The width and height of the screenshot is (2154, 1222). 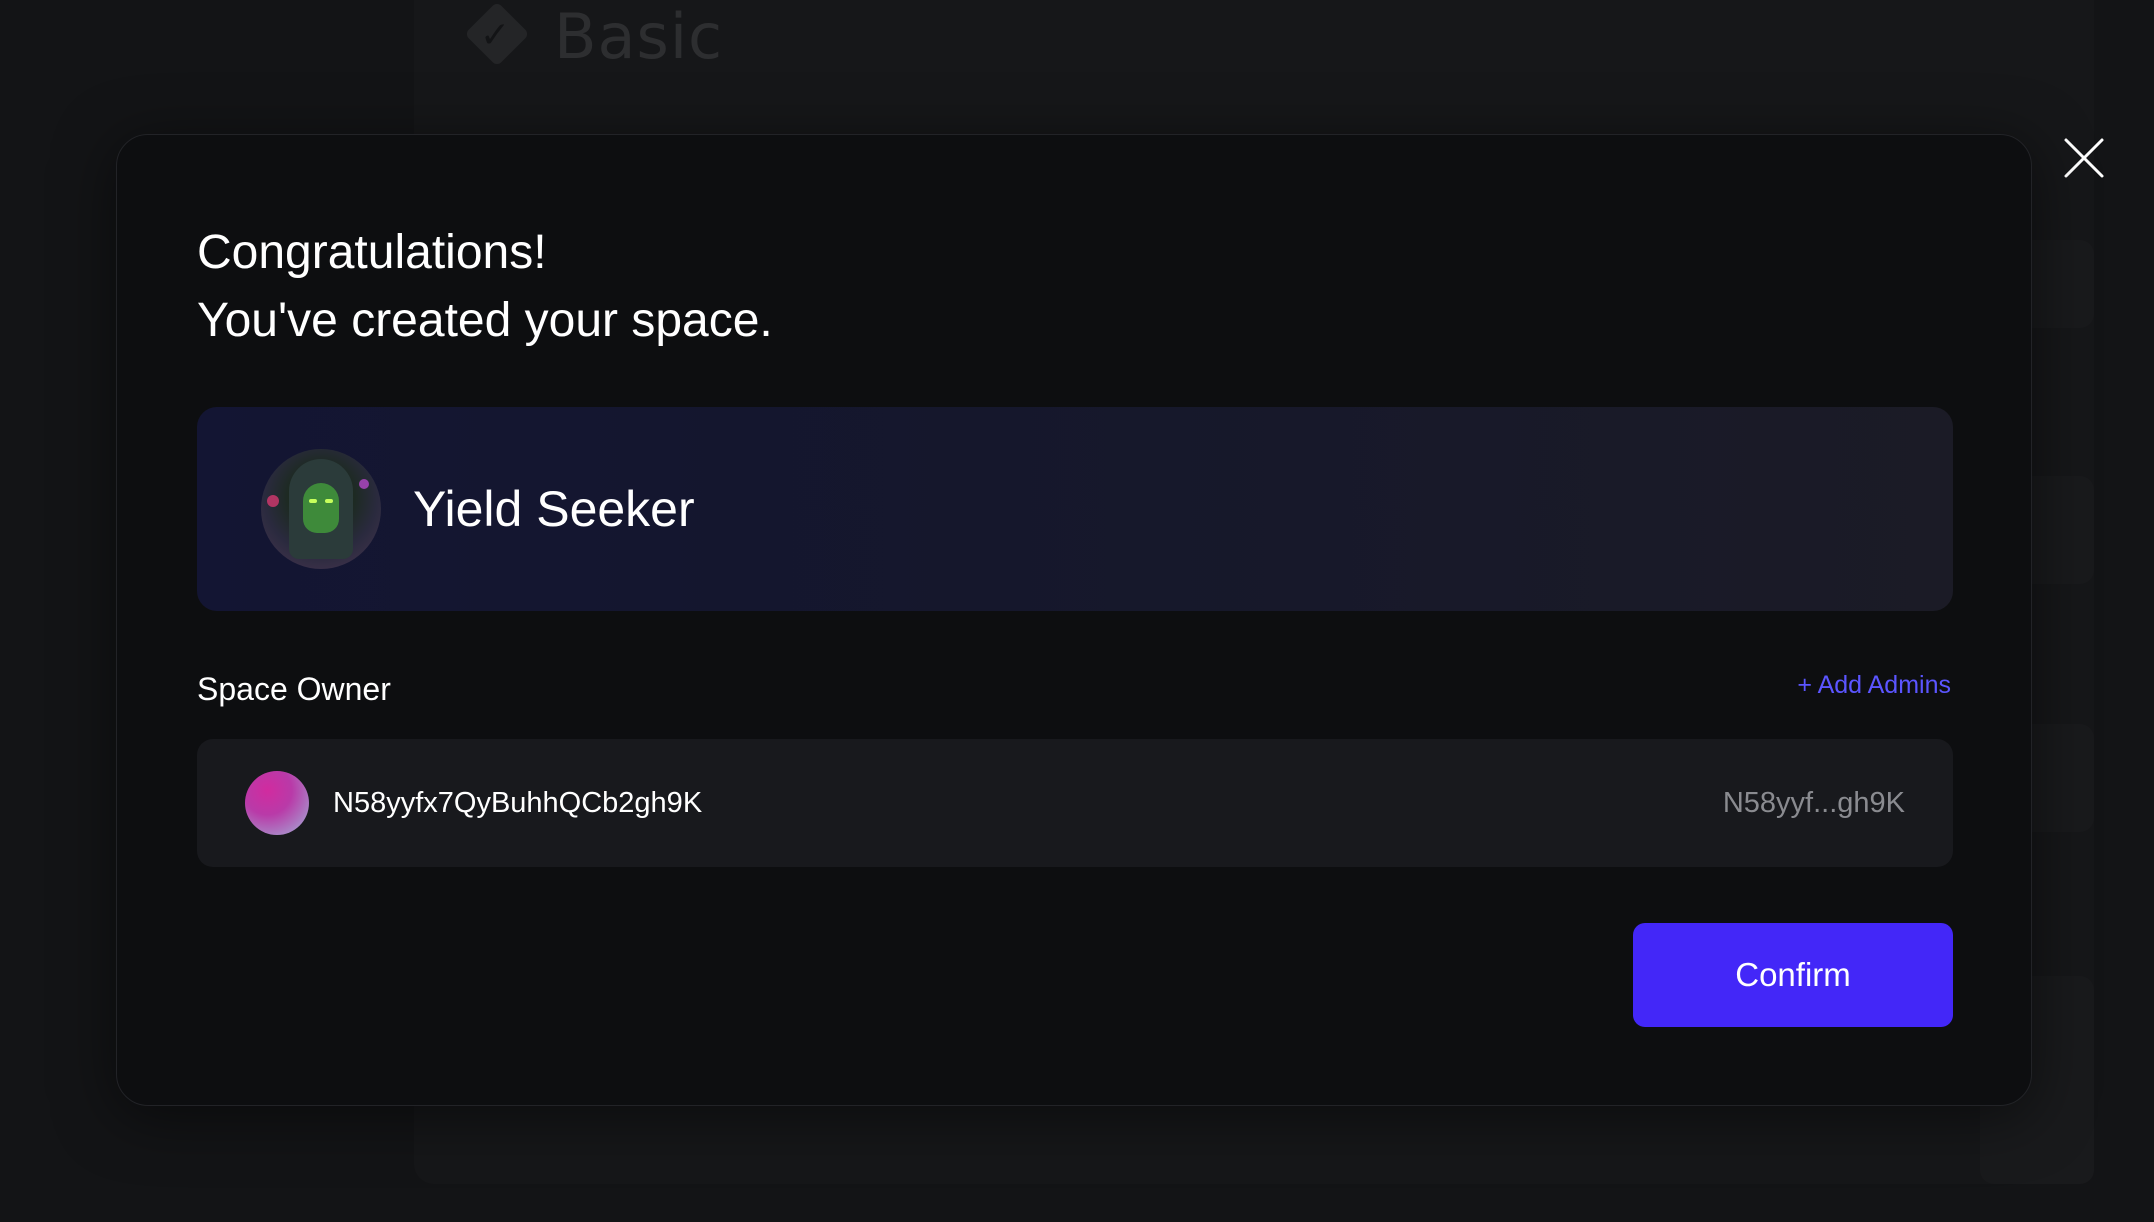 What do you see at coordinates (1793, 975) in the screenshot?
I see `confirm-button: Confirm` at bounding box center [1793, 975].